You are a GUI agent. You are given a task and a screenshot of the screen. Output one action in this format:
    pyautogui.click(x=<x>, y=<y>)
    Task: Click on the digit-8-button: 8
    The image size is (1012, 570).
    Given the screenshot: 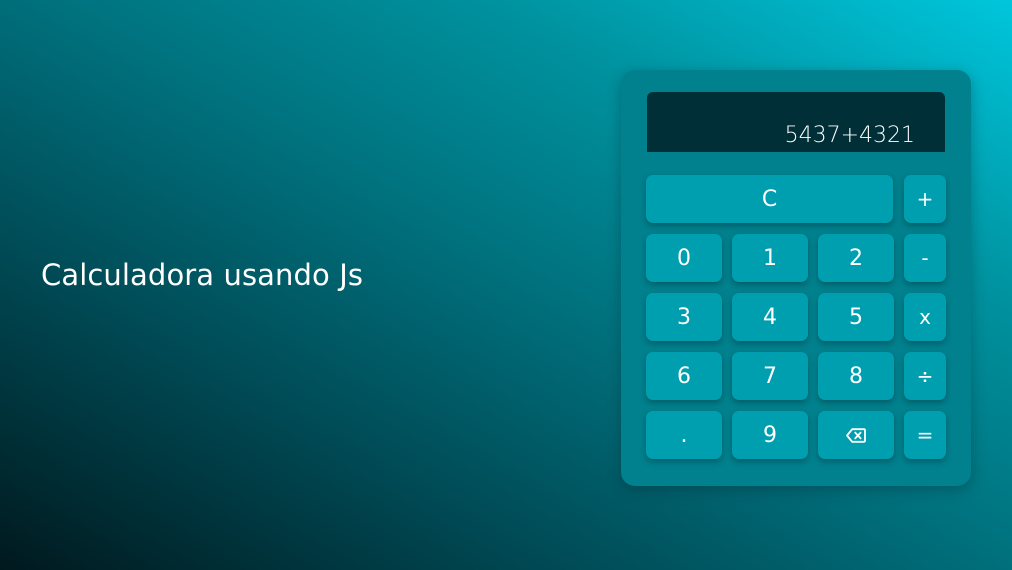 What is the action you would take?
    pyautogui.click(x=856, y=376)
    